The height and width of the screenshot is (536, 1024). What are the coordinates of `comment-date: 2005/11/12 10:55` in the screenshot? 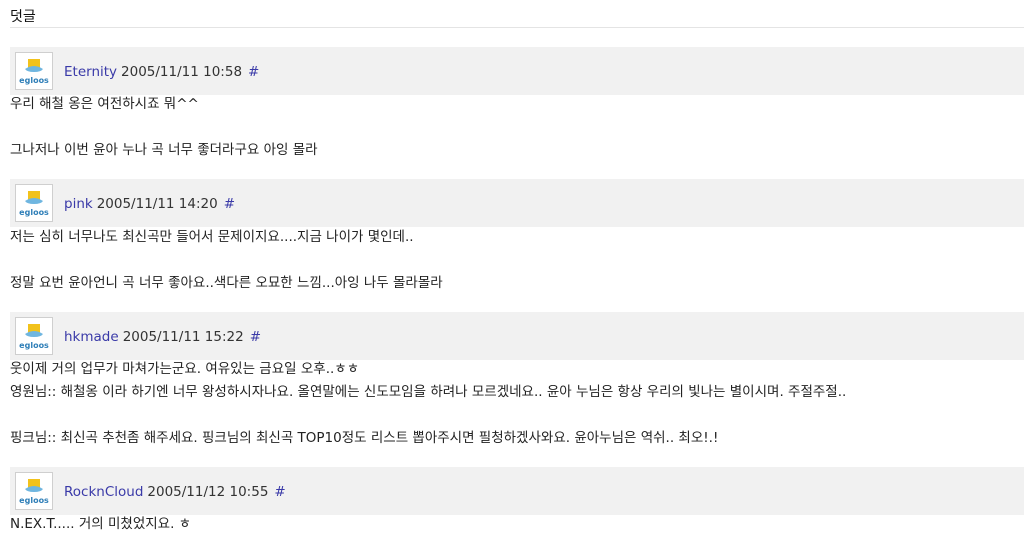 It's located at (208, 492).